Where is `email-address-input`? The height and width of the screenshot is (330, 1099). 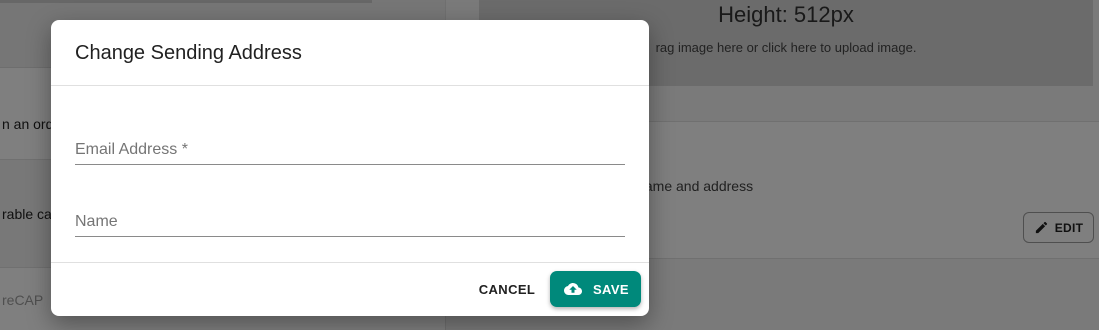
email-address-input is located at coordinates (350, 149).